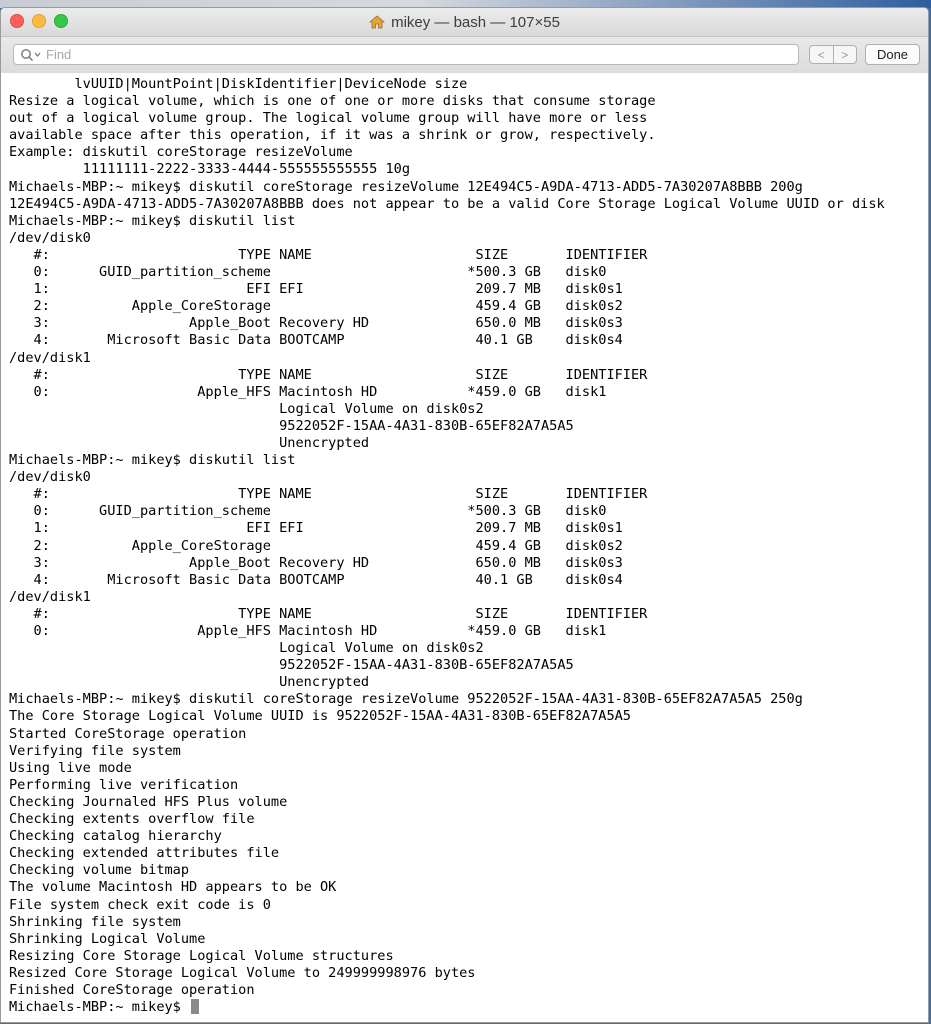 The width and height of the screenshot is (931, 1024). I want to click on find-next-button: >, so click(844, 54).